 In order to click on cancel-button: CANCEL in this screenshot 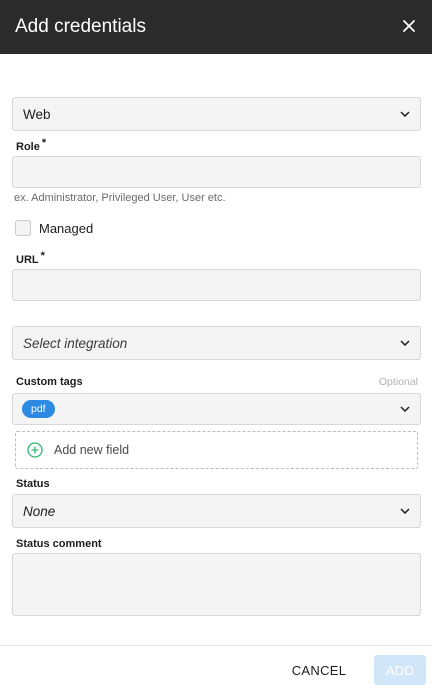, I will do `click(319, 670)`.